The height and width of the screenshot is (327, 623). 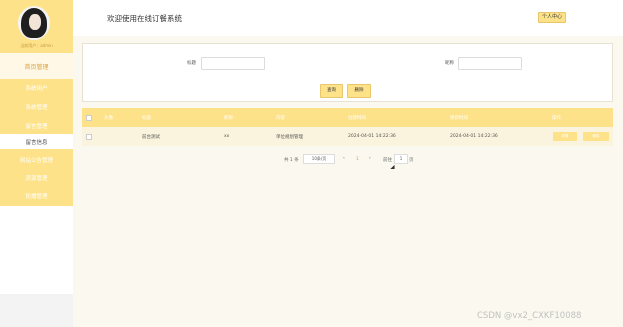 I want to click on header-content: 内容, so click(x=280, y=118).